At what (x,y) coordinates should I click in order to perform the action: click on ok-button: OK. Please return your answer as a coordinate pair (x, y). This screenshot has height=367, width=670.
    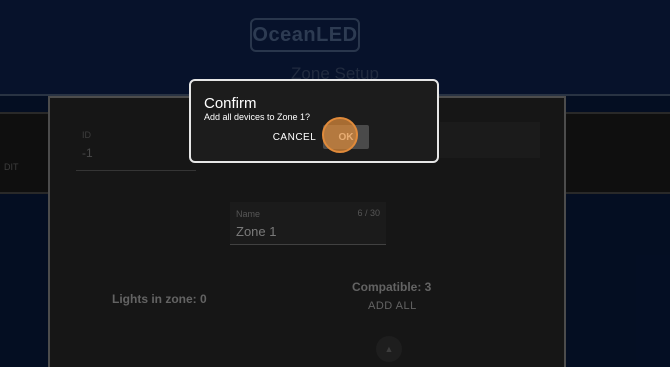
    Looking at the image, I should click on (346, 137).